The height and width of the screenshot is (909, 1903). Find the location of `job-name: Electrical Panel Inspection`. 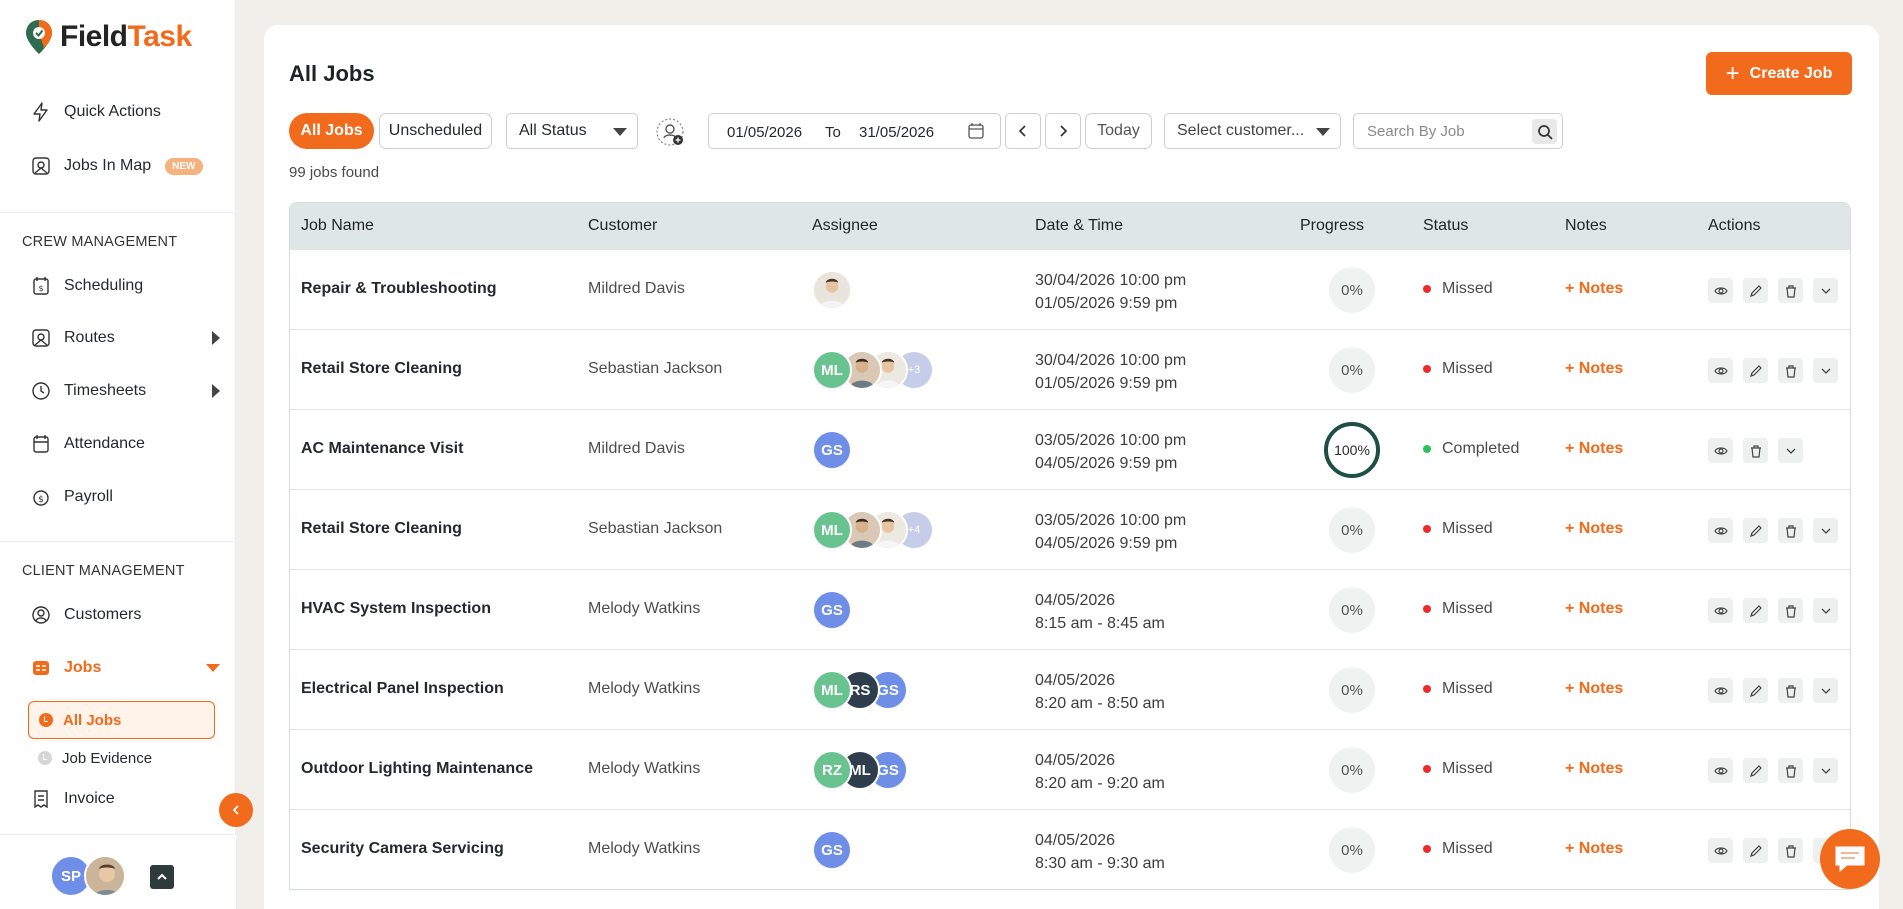

job-name: Electrical Panel Inspection is located at coordinates (402, 689).